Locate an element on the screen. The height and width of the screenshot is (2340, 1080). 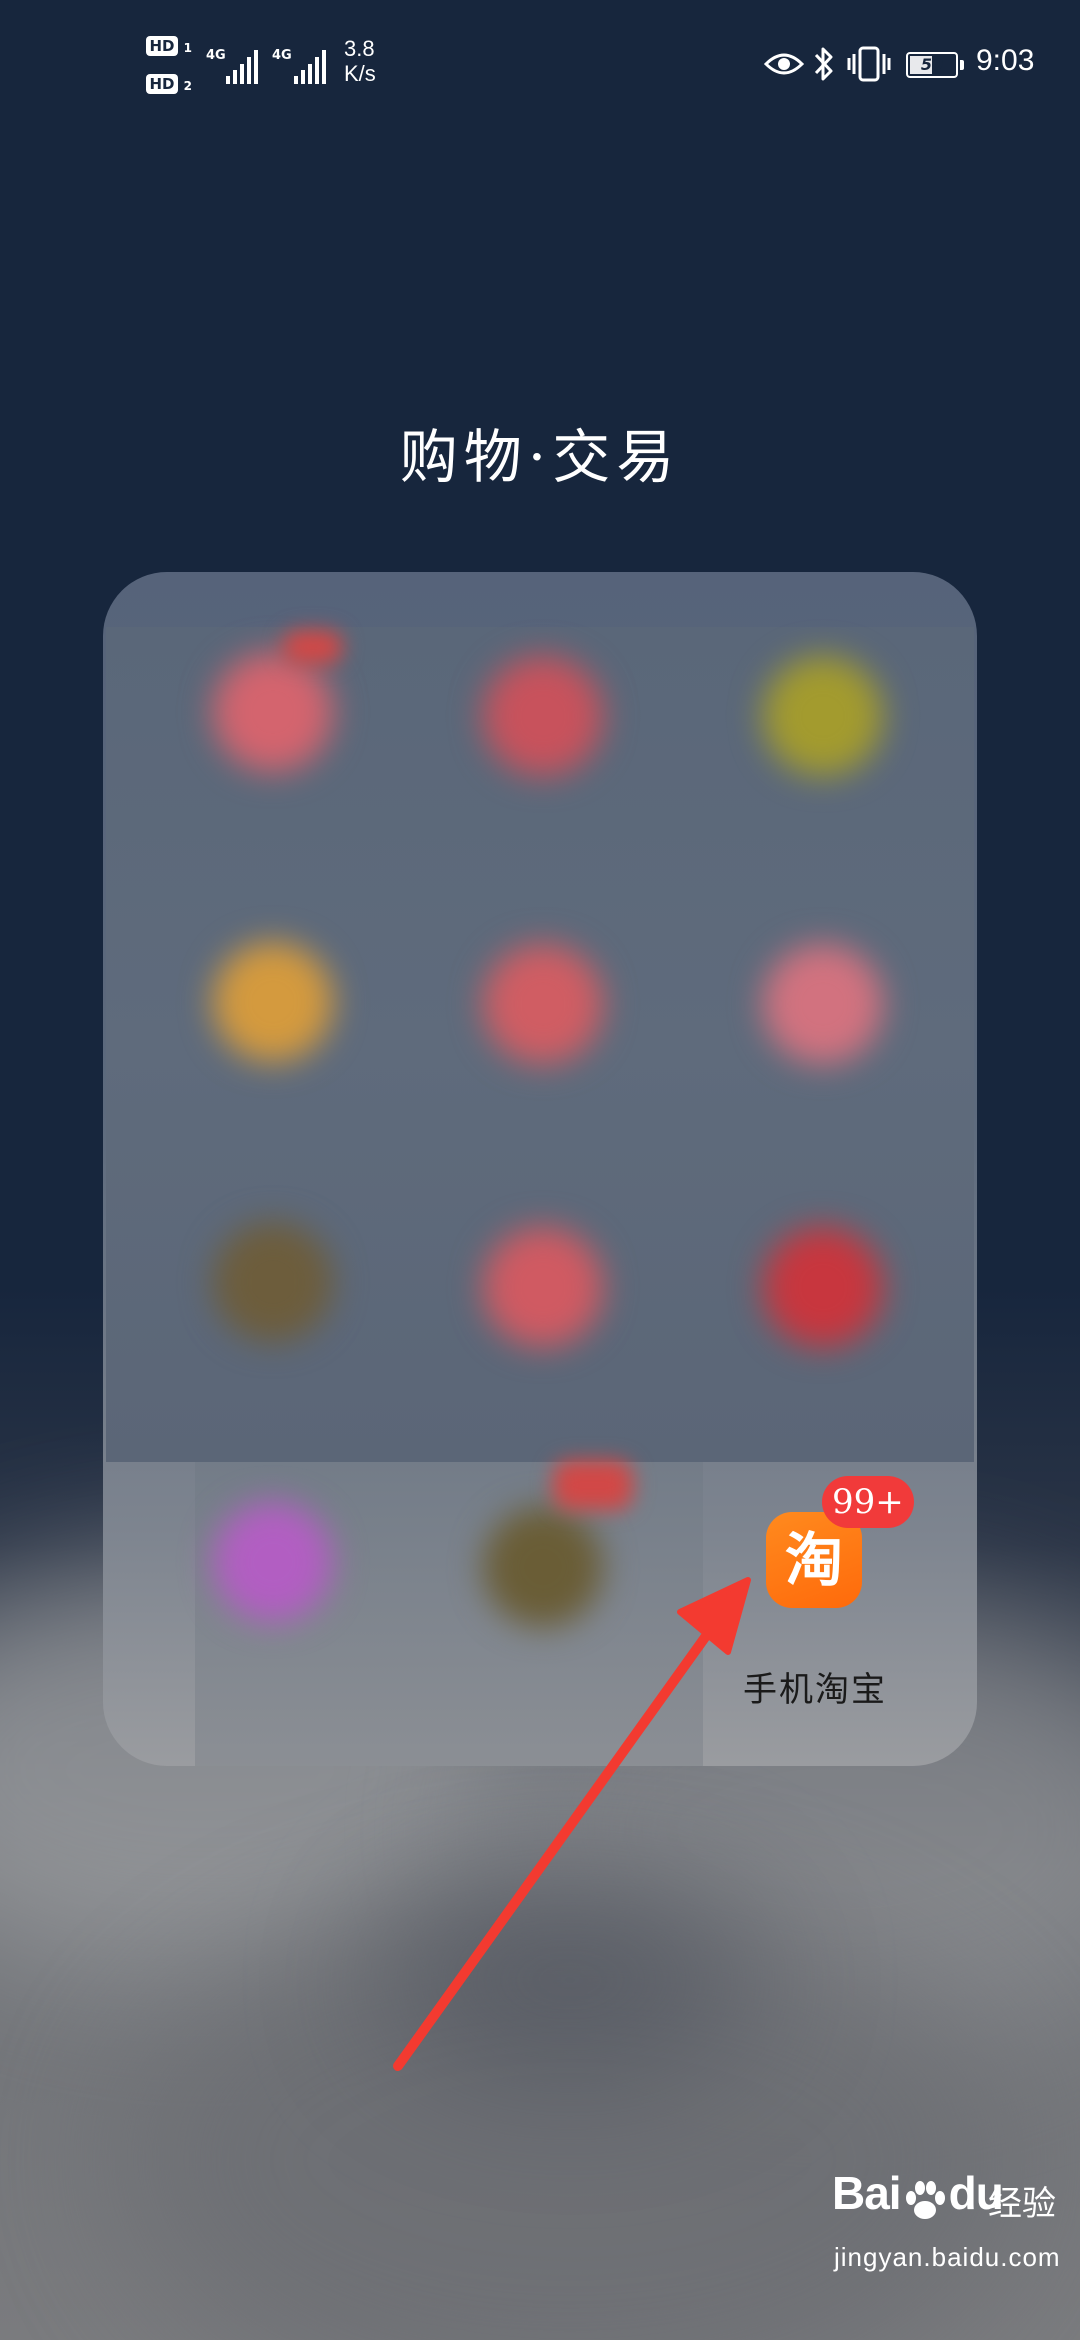
bluetooth-icon is located at coordinates (823, 64).